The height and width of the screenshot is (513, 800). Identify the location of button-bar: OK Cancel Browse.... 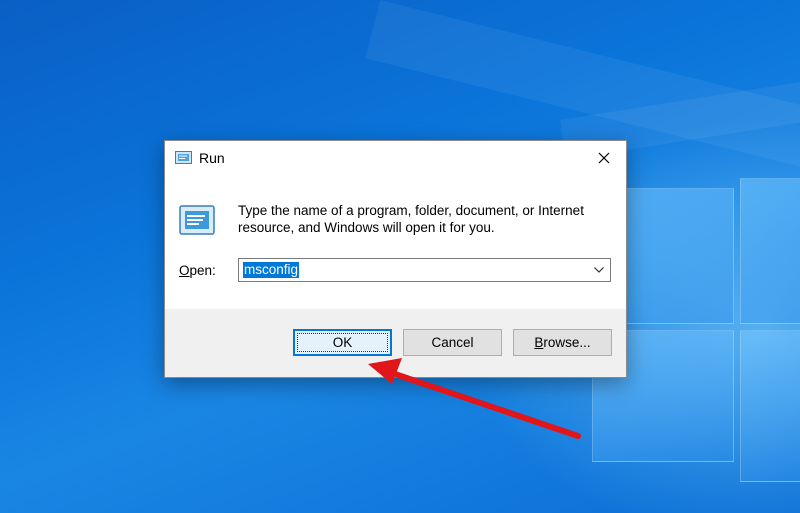
(395, 343).